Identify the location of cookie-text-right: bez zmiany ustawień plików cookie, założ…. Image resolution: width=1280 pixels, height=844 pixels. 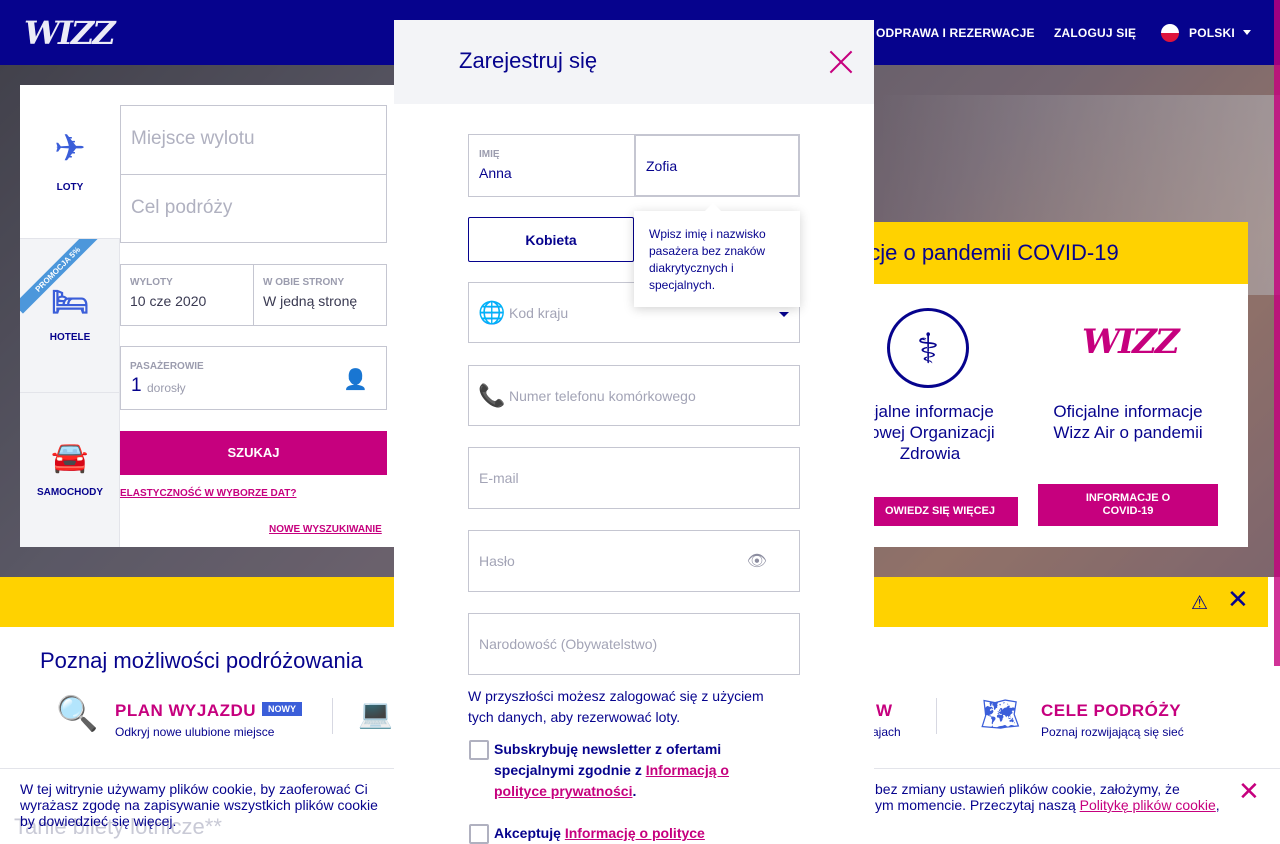
(1047, 797).